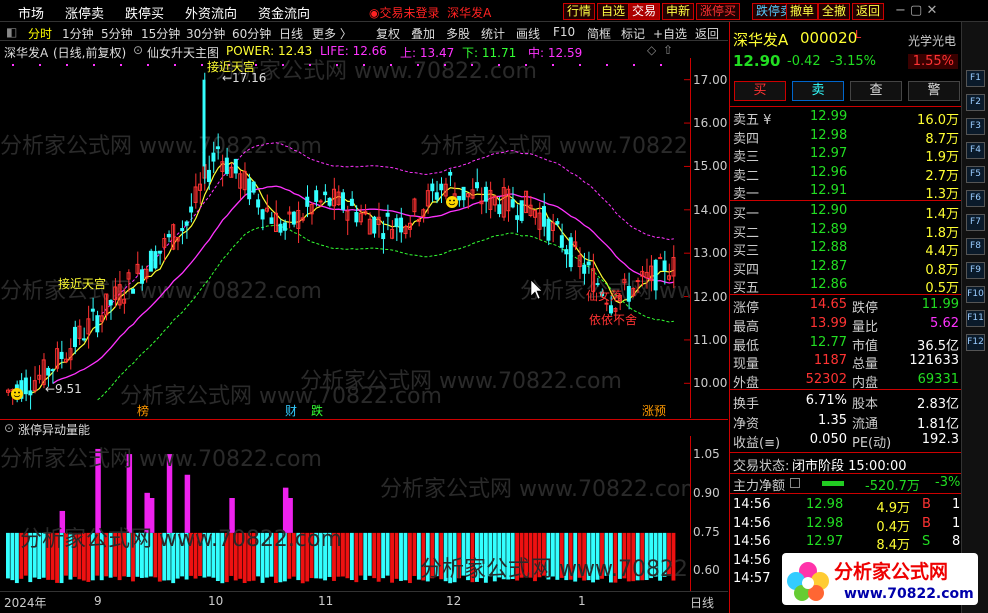  What do you see at coordinates (975, 126) in the screenshot?
I see `function-key-button: F3` at bounding box center [975, 126].